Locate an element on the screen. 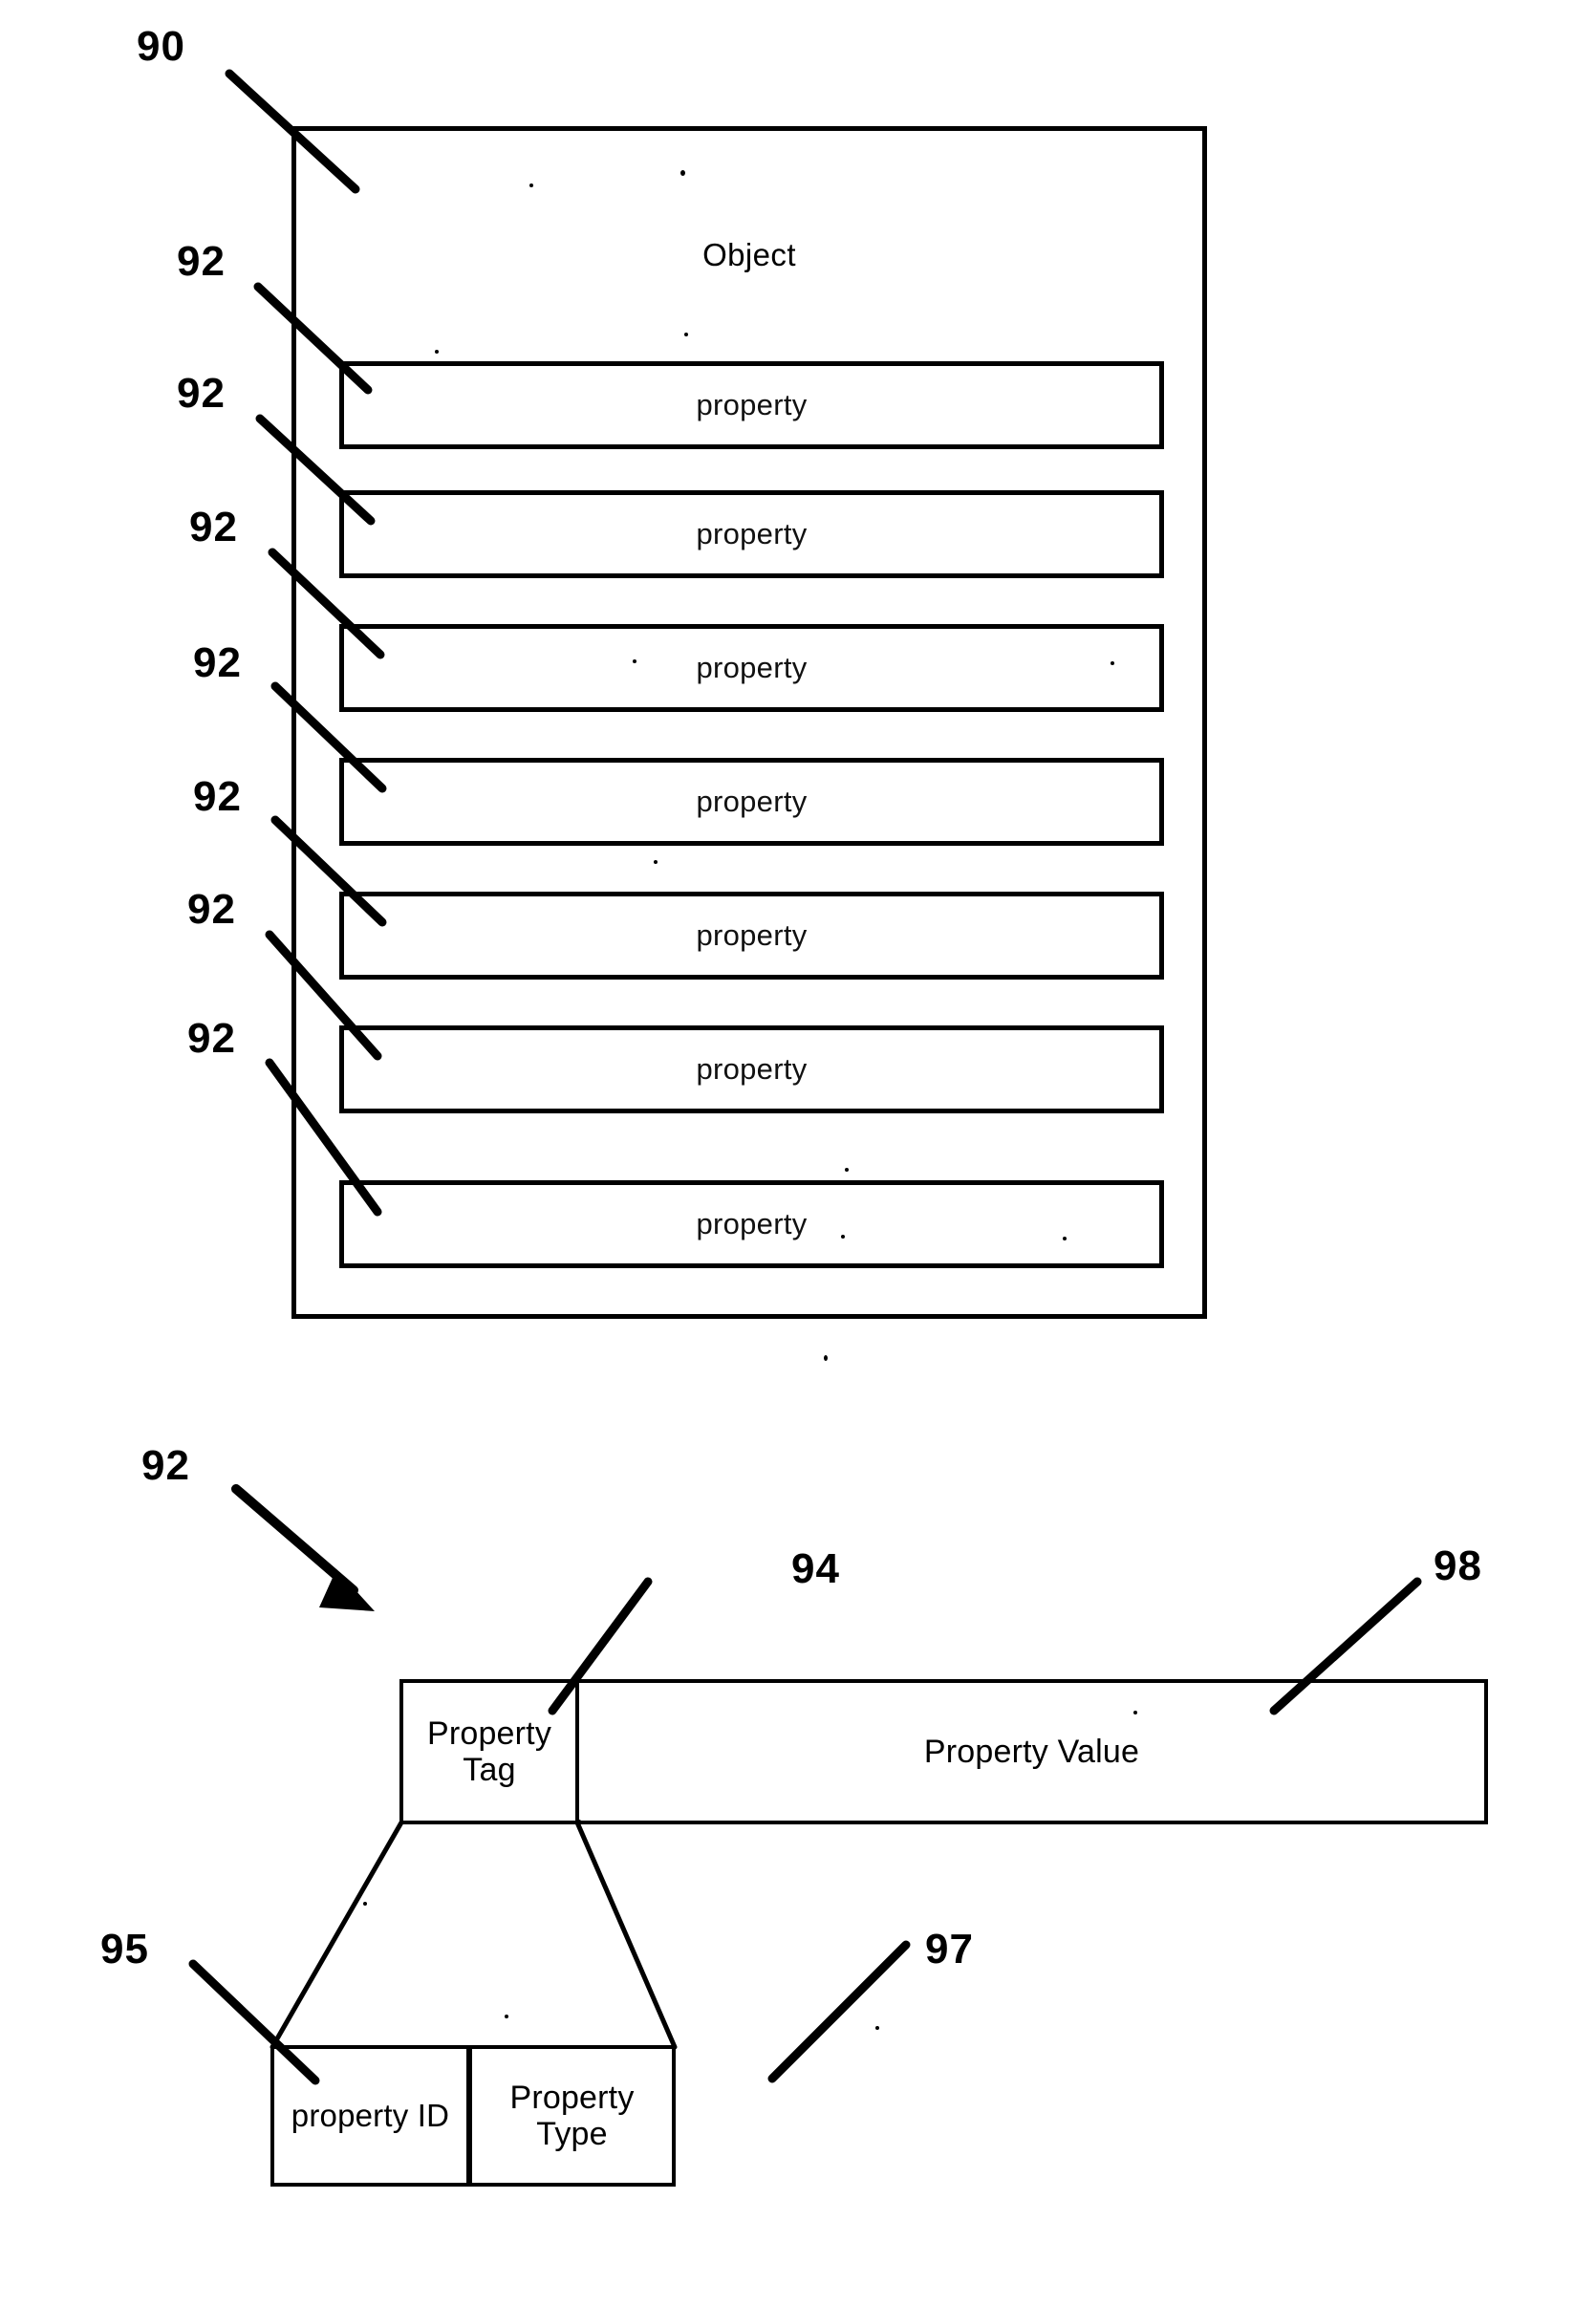  funnel-line-right is located at coordinates (626, 1935).